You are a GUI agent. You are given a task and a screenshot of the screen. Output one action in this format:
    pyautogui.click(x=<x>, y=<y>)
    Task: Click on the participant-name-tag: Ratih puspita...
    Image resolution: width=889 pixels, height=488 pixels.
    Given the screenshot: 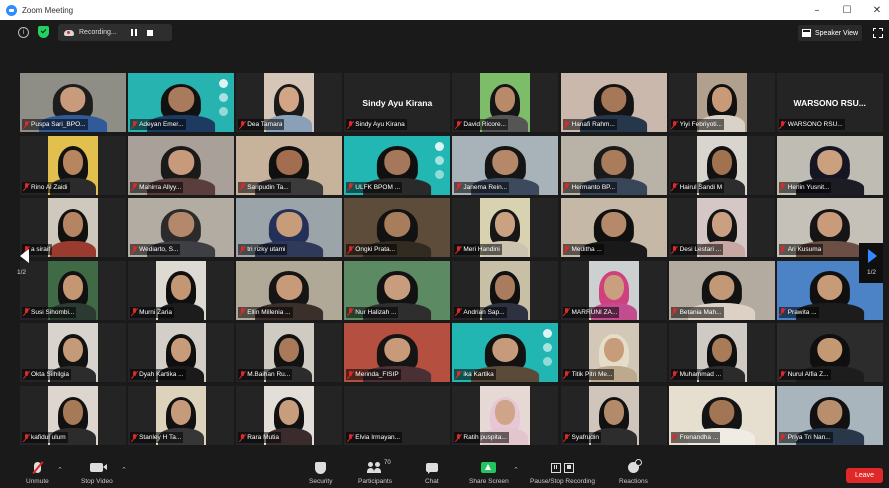 What is the action you would take?
    pyautogui.click(x=481, y=437)
    